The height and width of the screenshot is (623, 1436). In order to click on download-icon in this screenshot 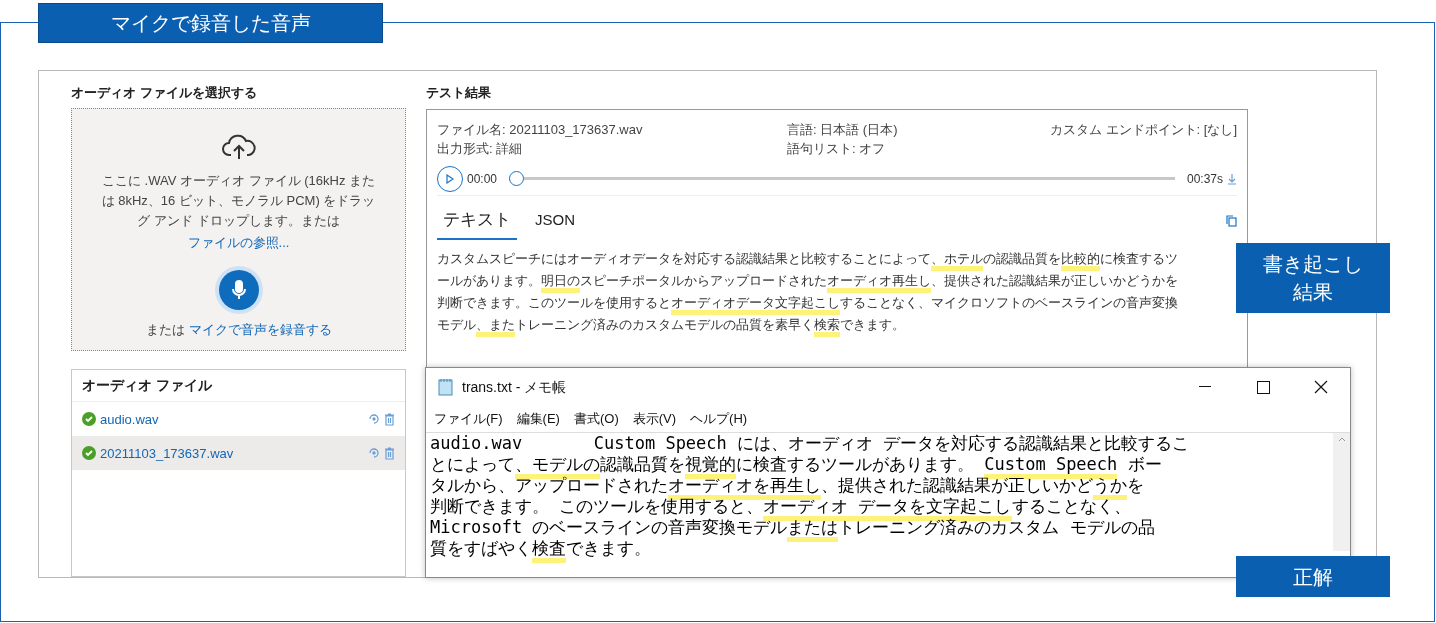, I will do `click(1232, 178)`.